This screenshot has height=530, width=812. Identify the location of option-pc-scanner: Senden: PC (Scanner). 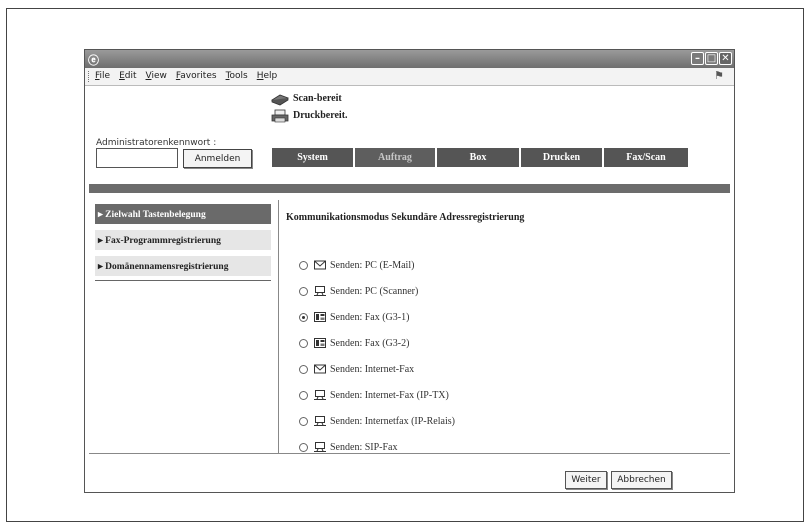
(358, 291).